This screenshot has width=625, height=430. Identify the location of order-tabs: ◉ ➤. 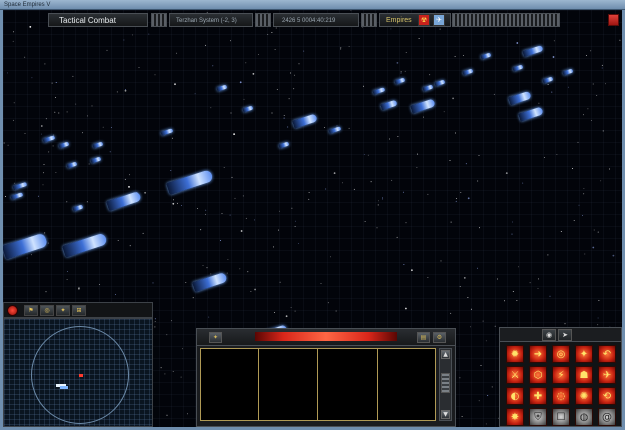
(560, 334).